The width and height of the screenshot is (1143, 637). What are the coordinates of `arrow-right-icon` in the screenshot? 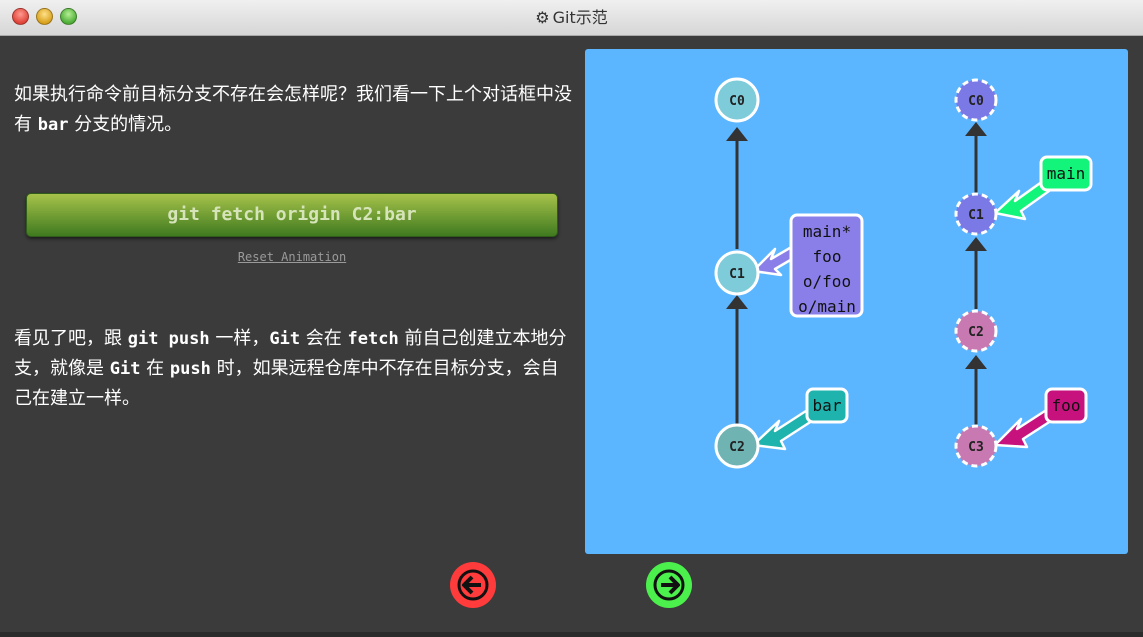 It's located at (669, 585).